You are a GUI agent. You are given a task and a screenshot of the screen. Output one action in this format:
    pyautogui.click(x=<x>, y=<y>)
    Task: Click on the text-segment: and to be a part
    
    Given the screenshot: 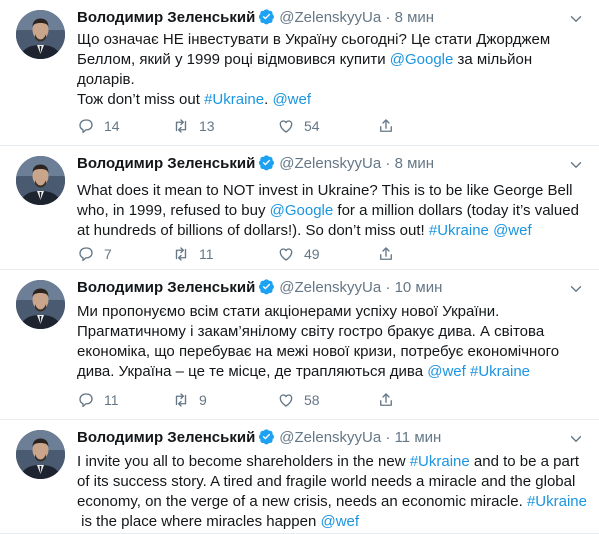 What is the action you would take?
    pyautogui.click(x=524, y=461)
    